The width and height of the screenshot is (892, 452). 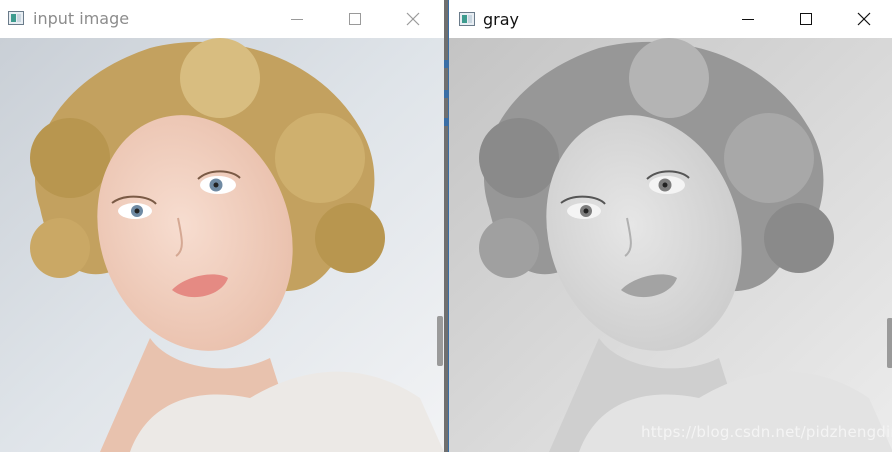 I want to click on watermark-text: https://blog.csdn.net/pidzhengding, so click(x=766, y=432).